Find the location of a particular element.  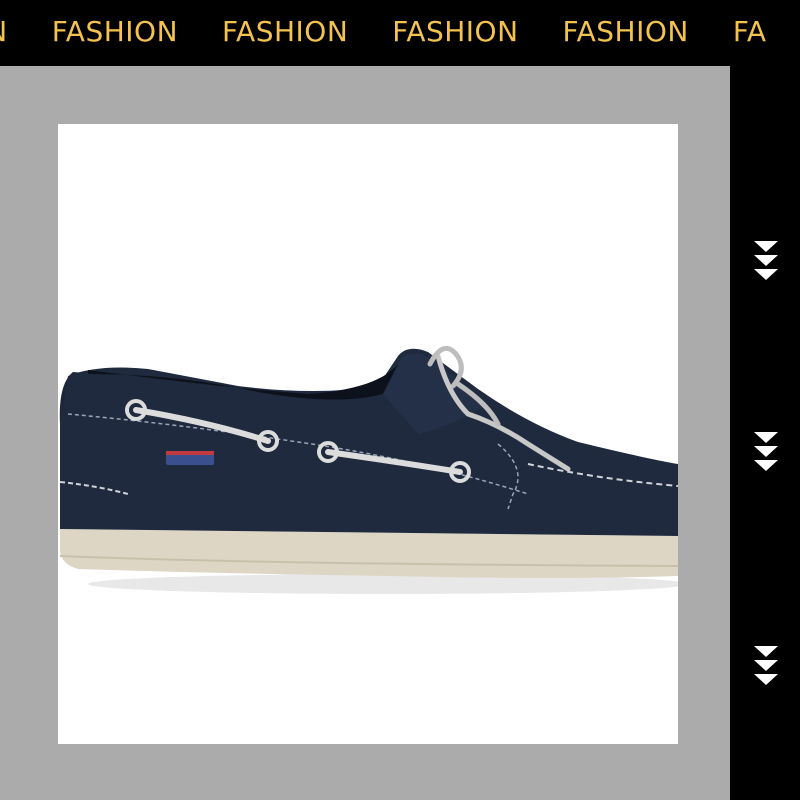

banner-word: FA is located at coordinates (749, 31).